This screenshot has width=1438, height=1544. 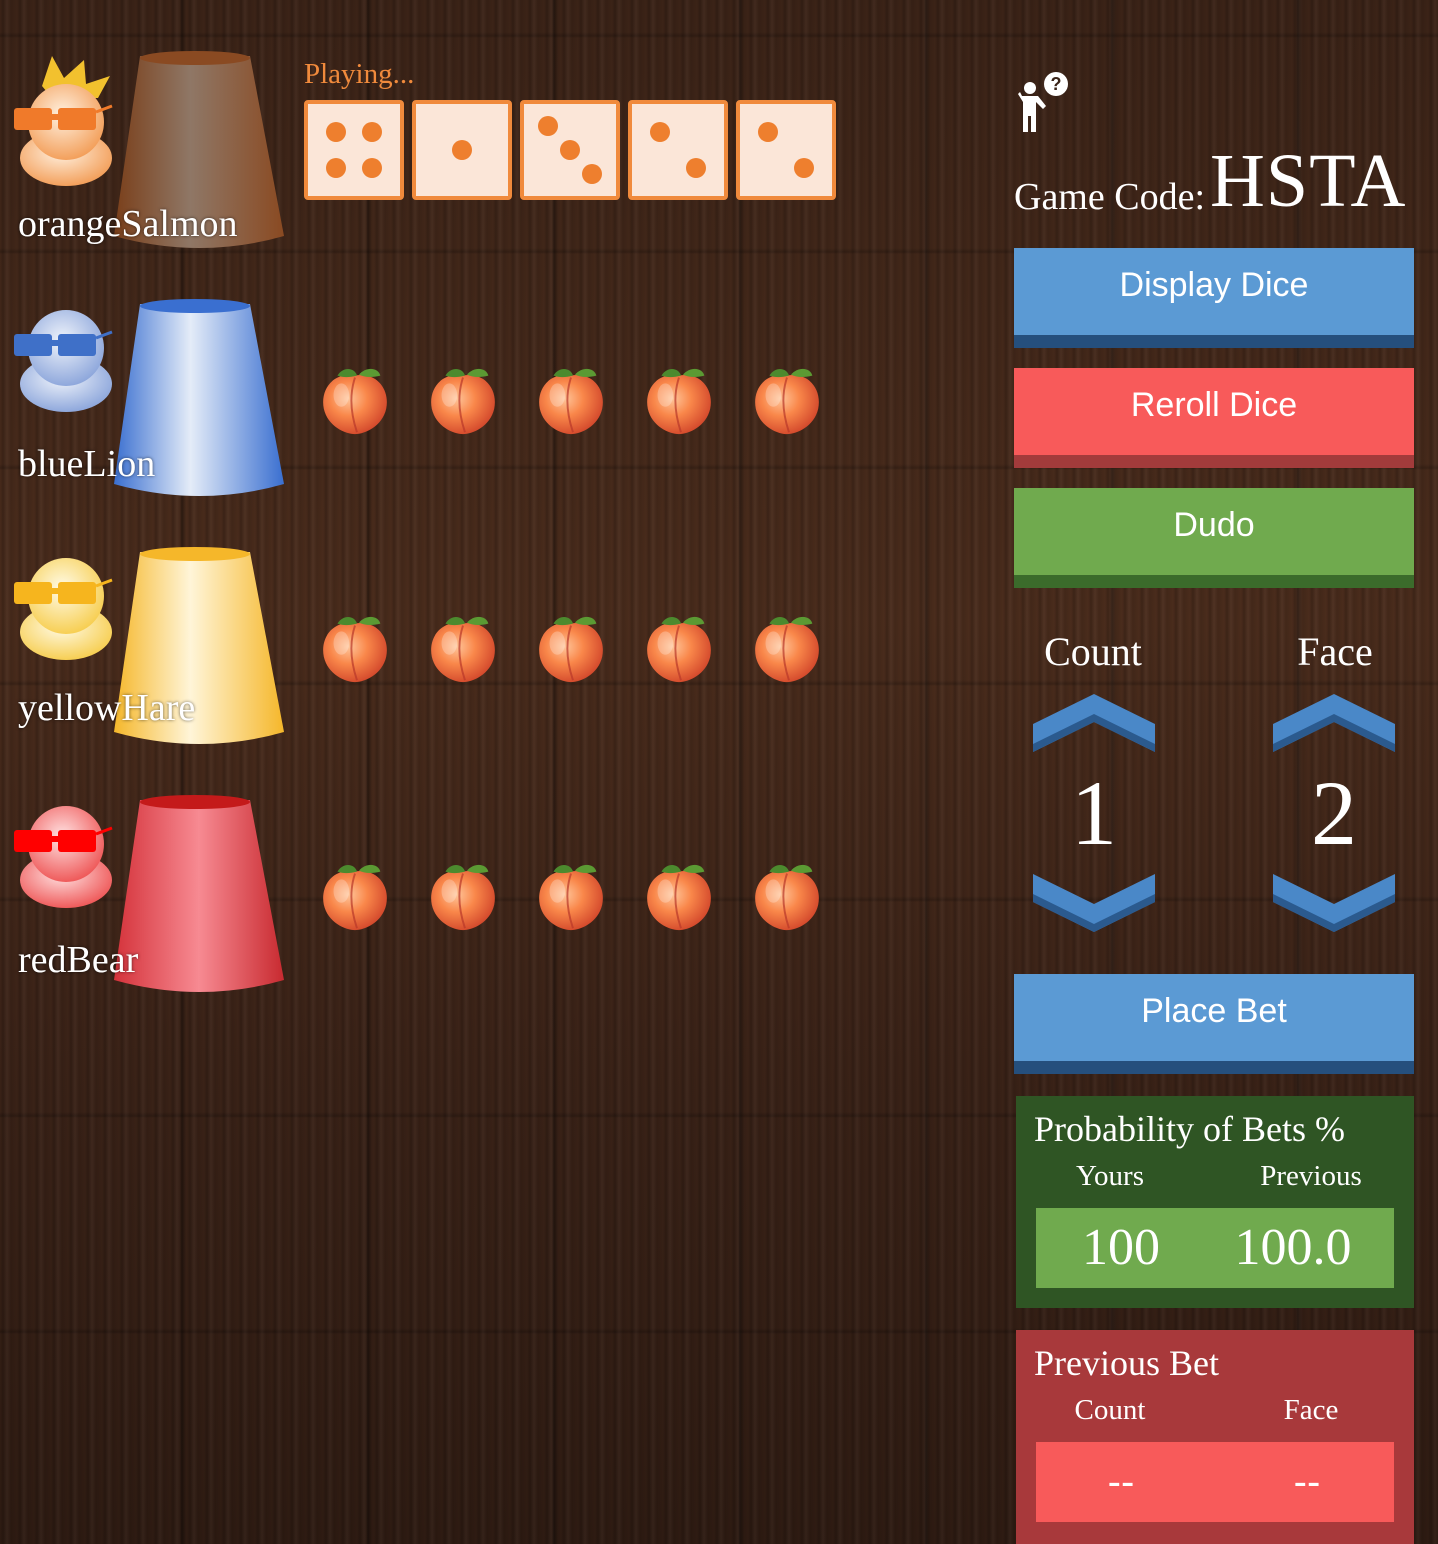 What do you see at coordinates (1094, 723) in the screenshot?
I see `count-up-chevron-icon` at bounding box center [1094, 723].